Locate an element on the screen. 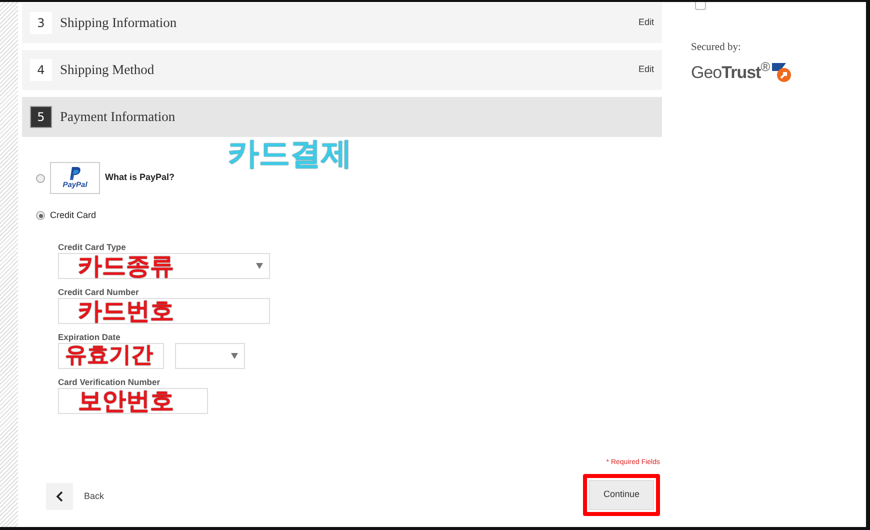 The height and width of the screenshot is (530, 870). continue-button: Continue is located at coordinates (621, 495).